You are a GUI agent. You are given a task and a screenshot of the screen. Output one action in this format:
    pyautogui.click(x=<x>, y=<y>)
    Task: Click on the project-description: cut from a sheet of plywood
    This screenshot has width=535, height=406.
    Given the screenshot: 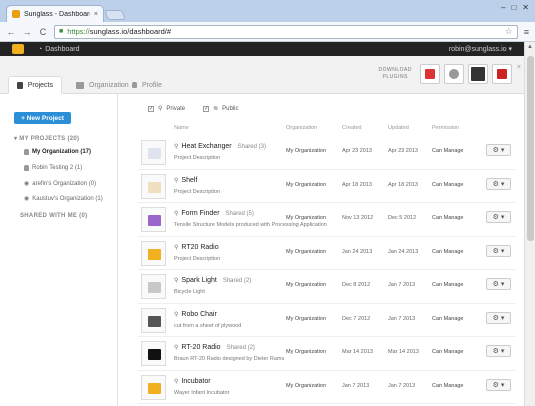 What is the action you would take?
    pyautogui.click(x=208, y=325)
    